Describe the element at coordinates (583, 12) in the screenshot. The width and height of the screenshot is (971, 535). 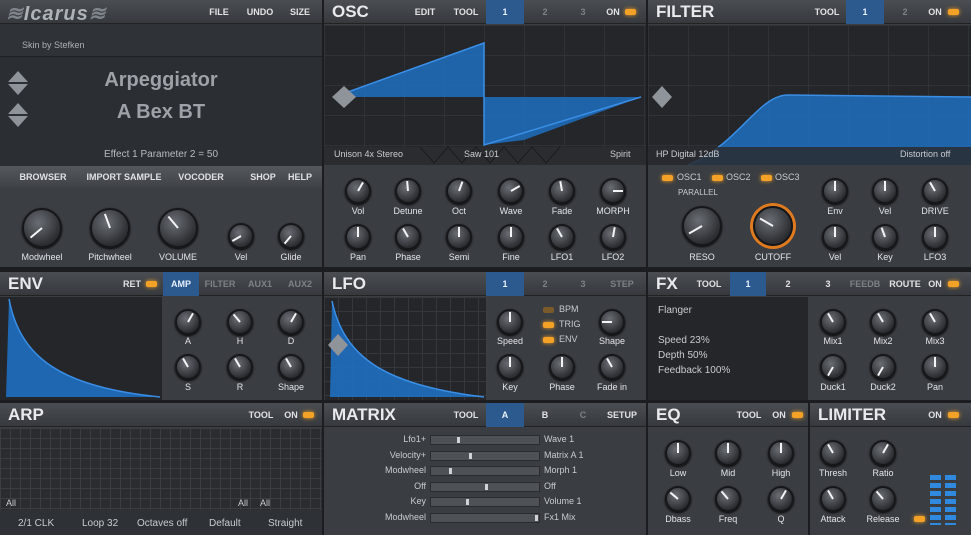
I see `osc-tab-3: 3` at that location.